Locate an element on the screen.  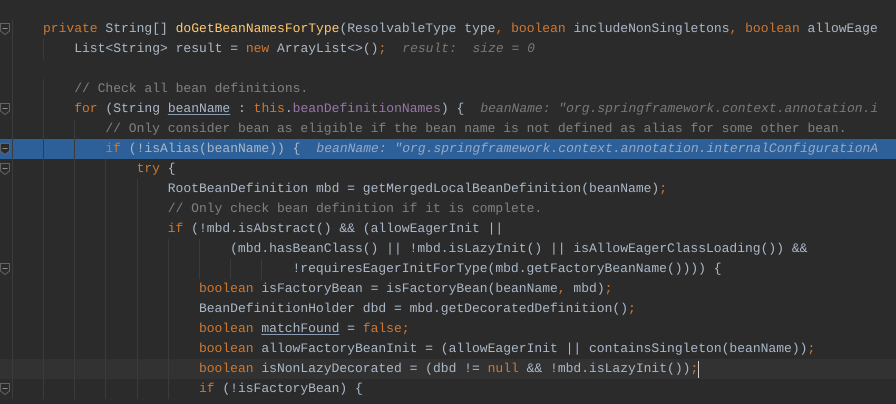
inline-value-hint: beanName: "org.springframework.context.annotation.i is located at coordinates (679, 109).